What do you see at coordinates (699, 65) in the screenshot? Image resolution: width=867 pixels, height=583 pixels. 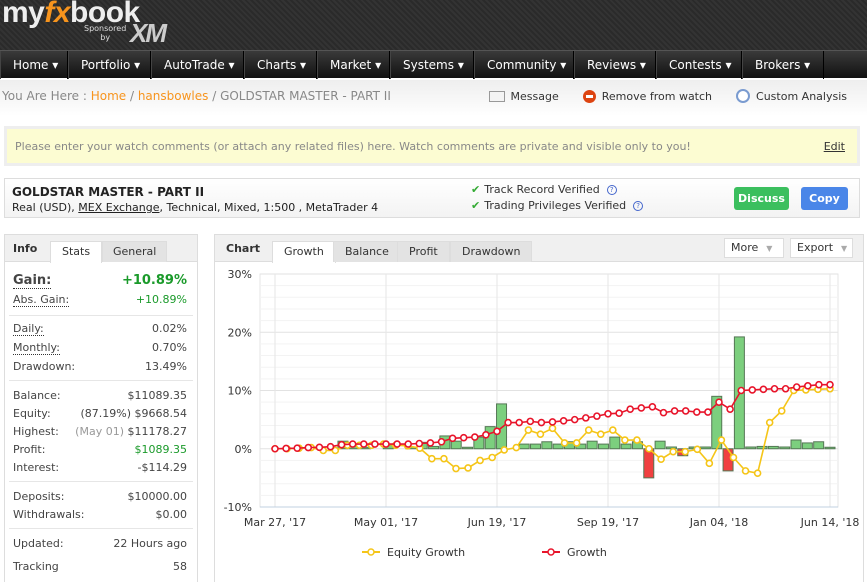 I see `nav-contests: Contests ▾` at bounding box center [699, 65].